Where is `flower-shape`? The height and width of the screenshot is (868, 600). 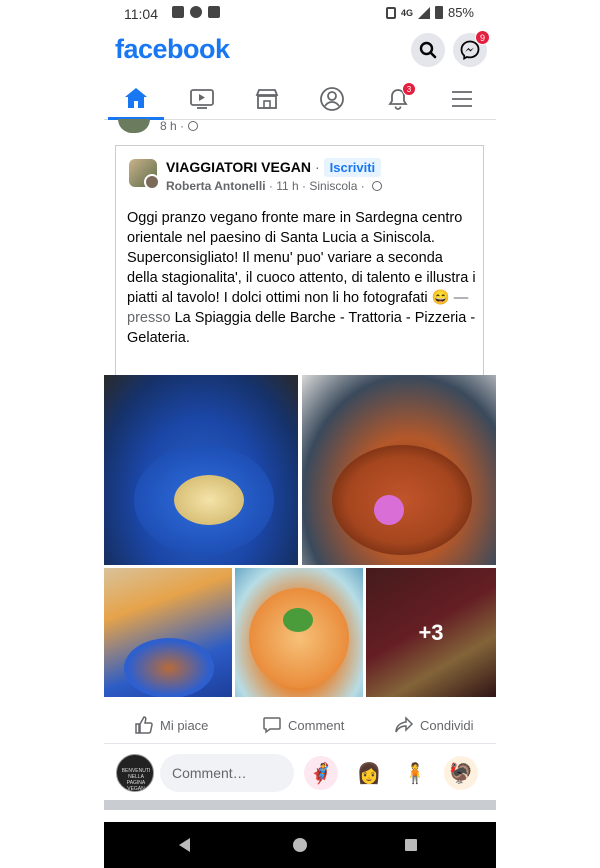 flower-shape is located at coordinates (389, 510).